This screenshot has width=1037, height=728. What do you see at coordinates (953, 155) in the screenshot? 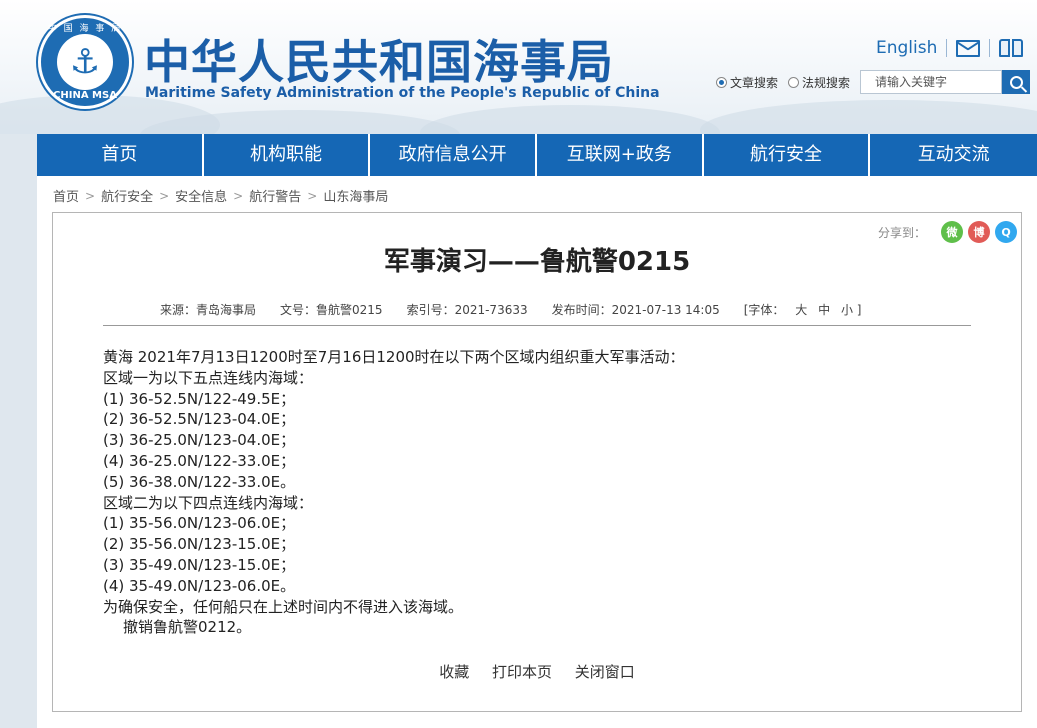
I see `nav-item-interaction: 互动交流` at bounding box center [953, 155].